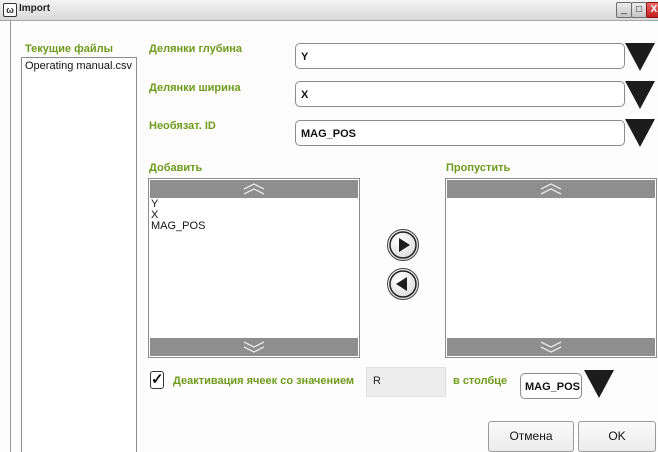 This screenshot has width=658, height=452. I want to click on deactivate-value-text: R, so click(377, 381).